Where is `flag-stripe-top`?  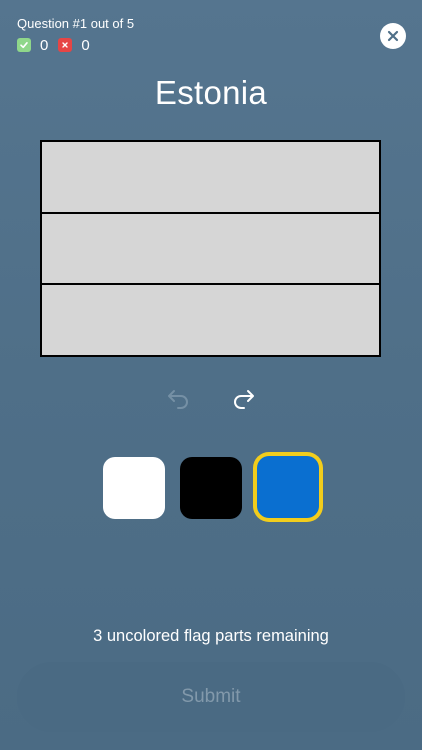 flag-stripe-top is located at coordinates (210, 177).